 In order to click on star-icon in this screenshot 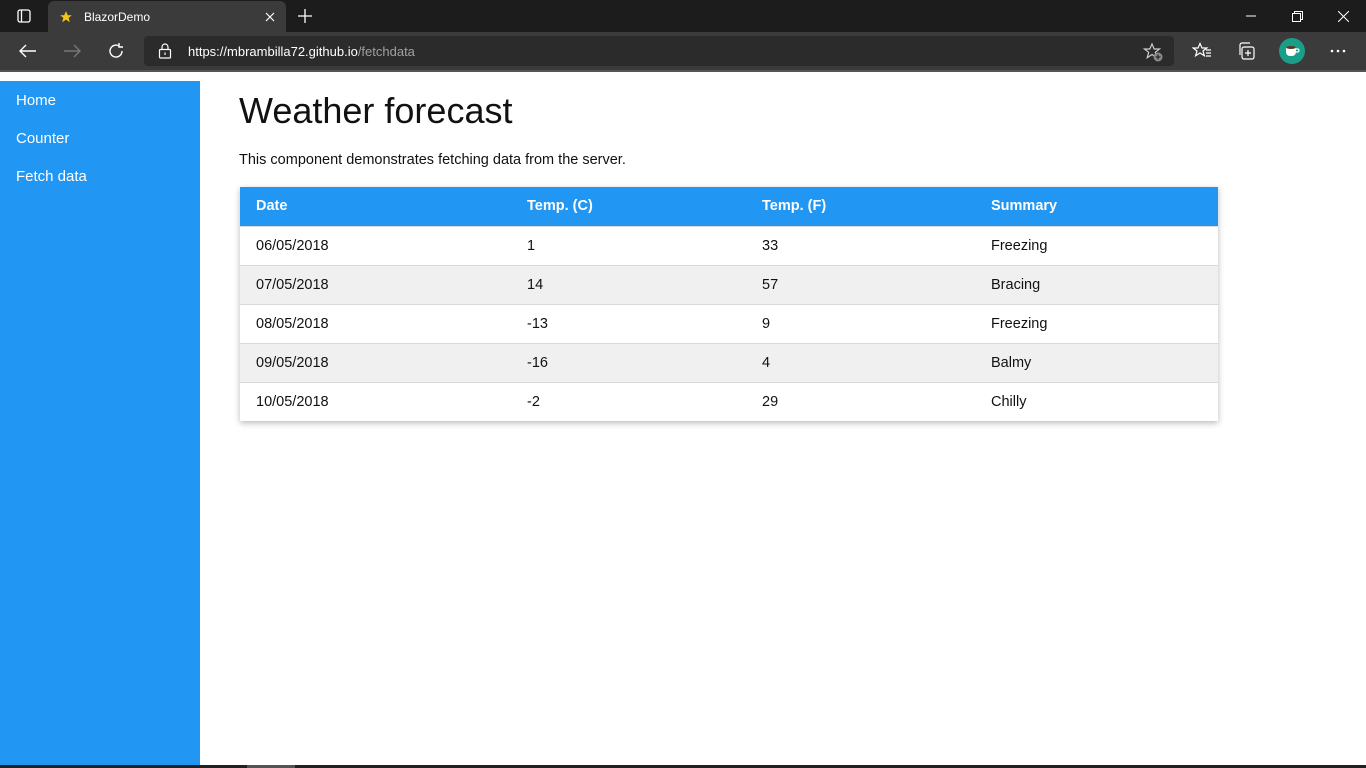, I will do `click(66, 17)`.